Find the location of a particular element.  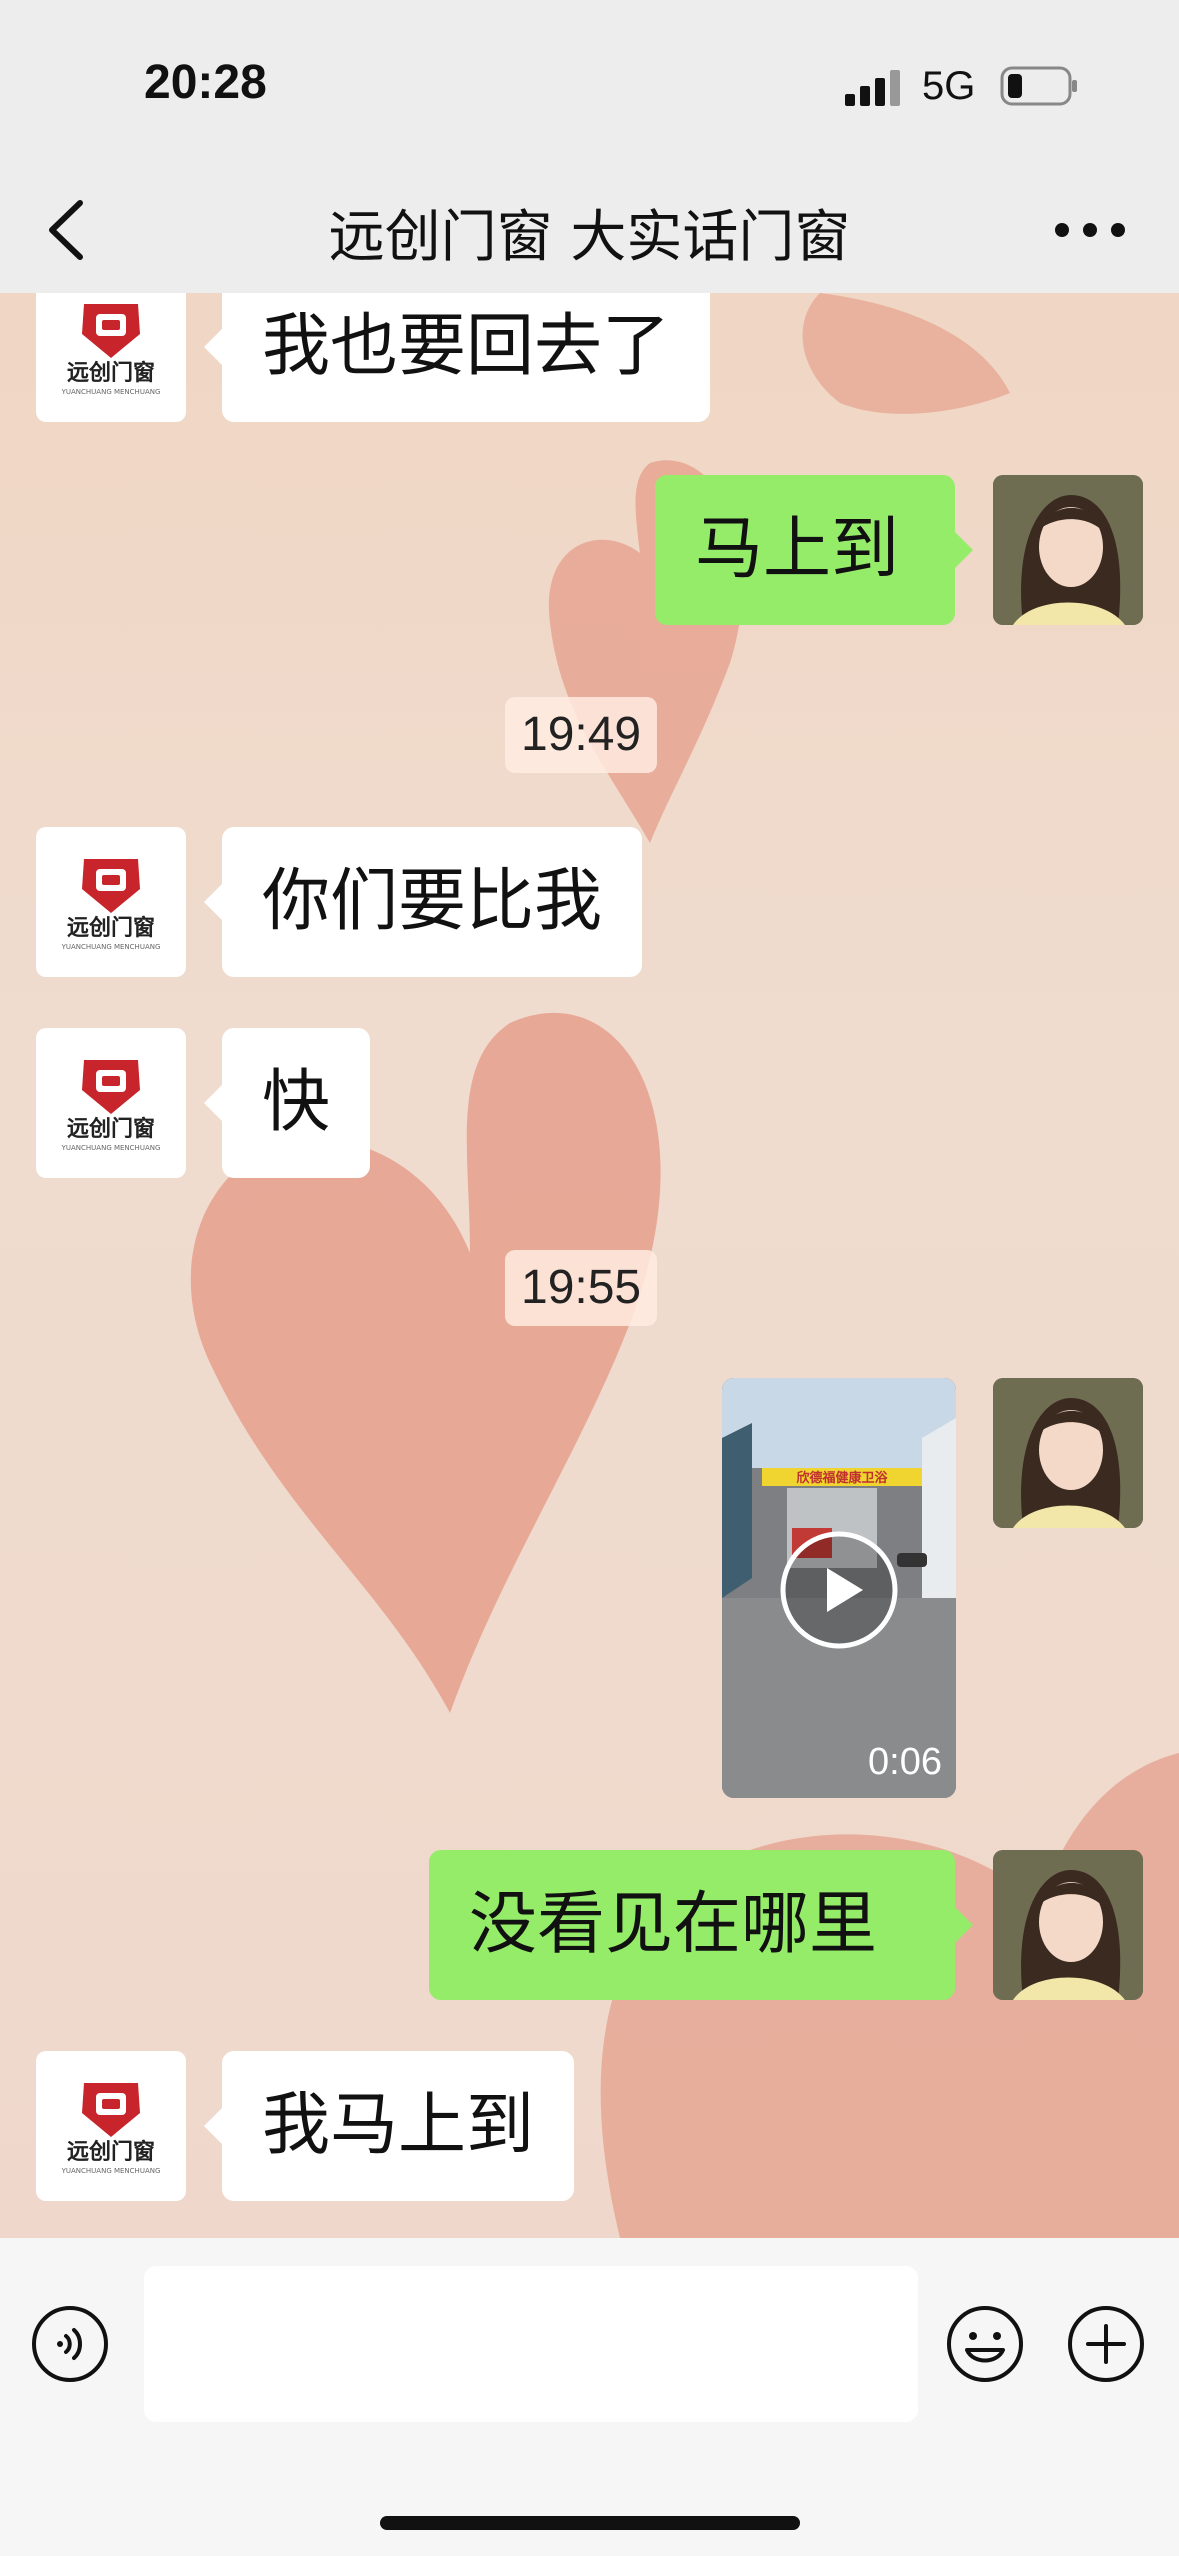

video-message: 欣德福健康卫浴 0:06 is located at coordinates (839, 1588).